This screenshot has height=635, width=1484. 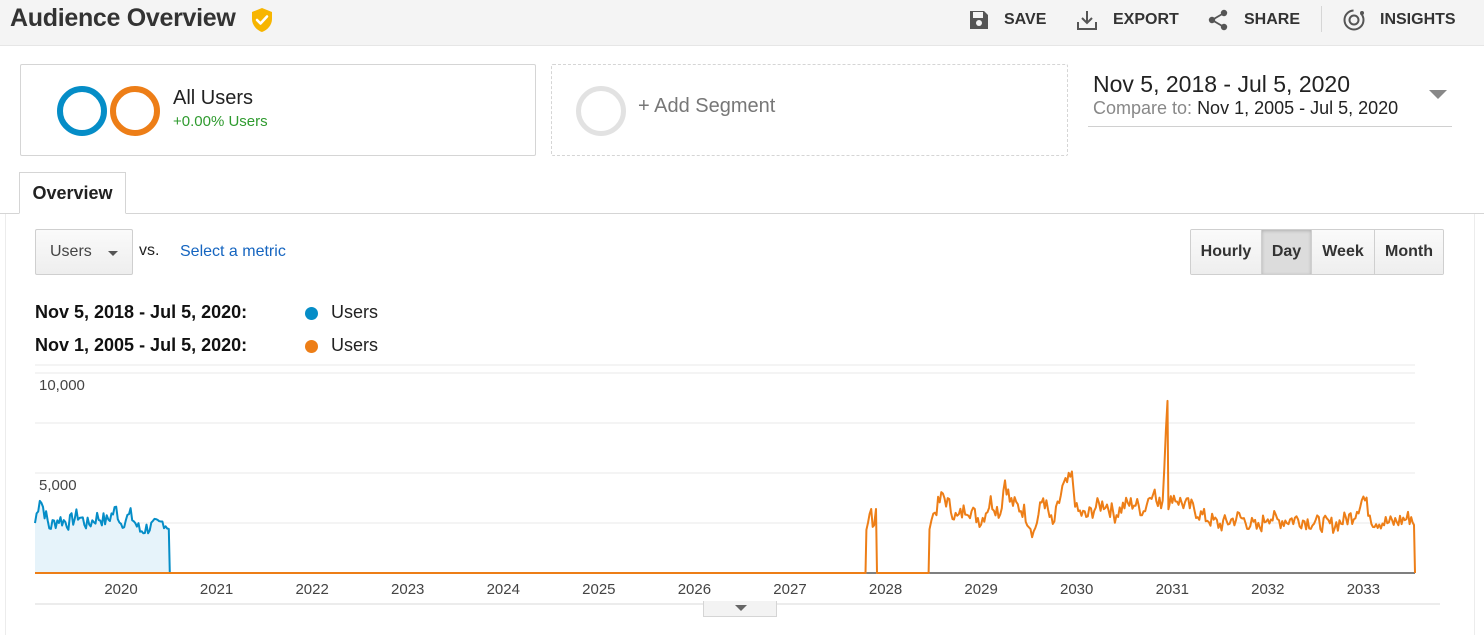 I want to click on x-tick-label-3: 2023, so click(x=407, y=589).